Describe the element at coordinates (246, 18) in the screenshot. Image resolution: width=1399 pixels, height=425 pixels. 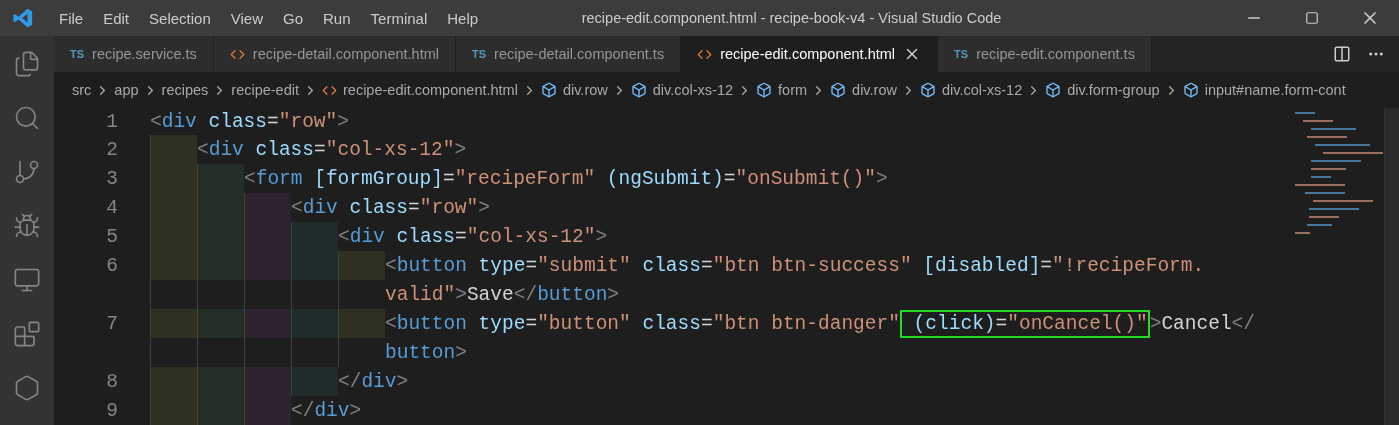
I see `menu-item: View` at that location.